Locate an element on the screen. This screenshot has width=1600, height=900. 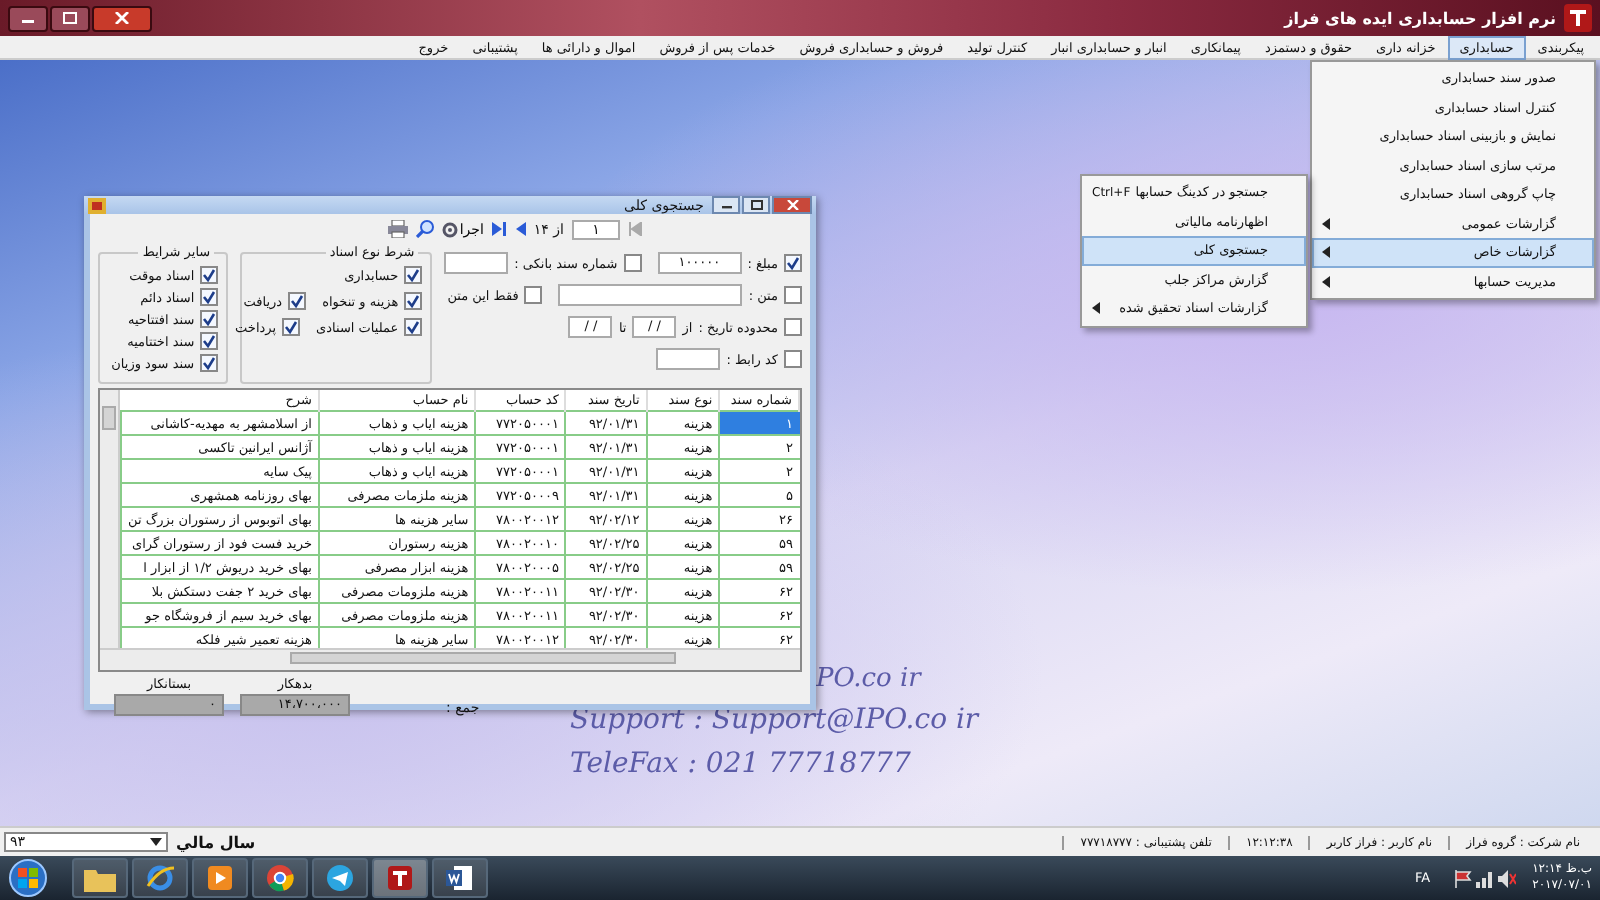
media-player-taskbar-icon is located at coordinates (220, 878).